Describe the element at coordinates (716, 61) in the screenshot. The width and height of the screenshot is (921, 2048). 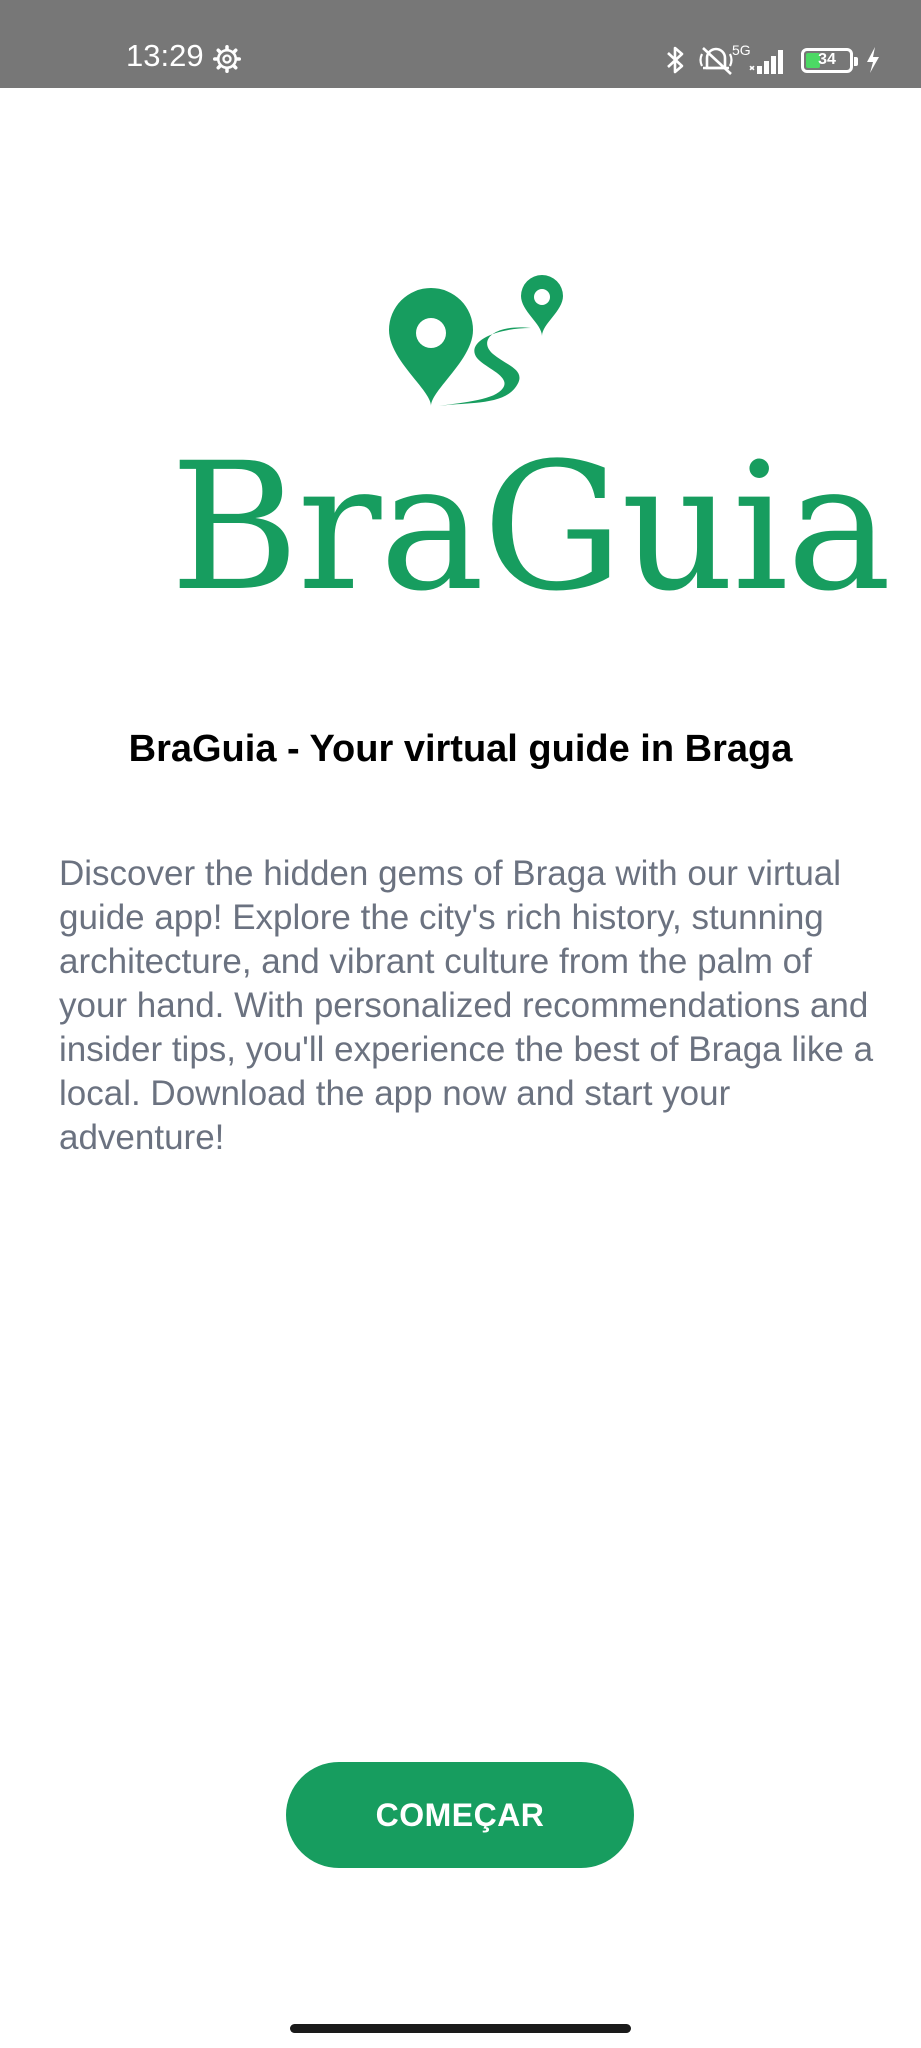
I see `mute-icon` at that location.